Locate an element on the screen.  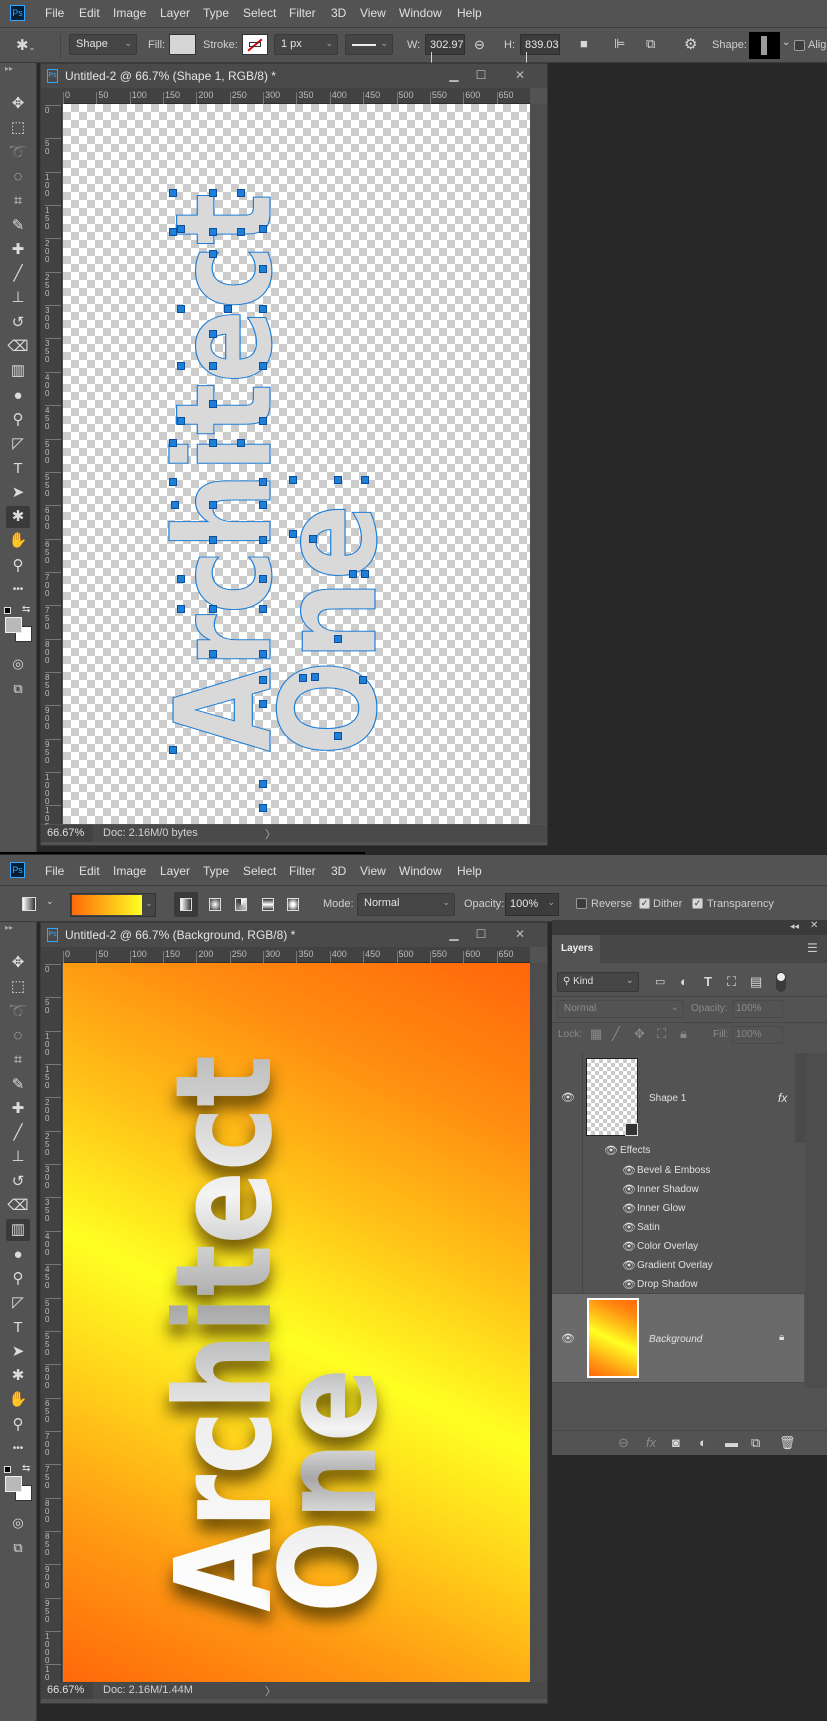
effect-row: 👁︎ Bevel & Emboss is located at coordinates (672, 1172).